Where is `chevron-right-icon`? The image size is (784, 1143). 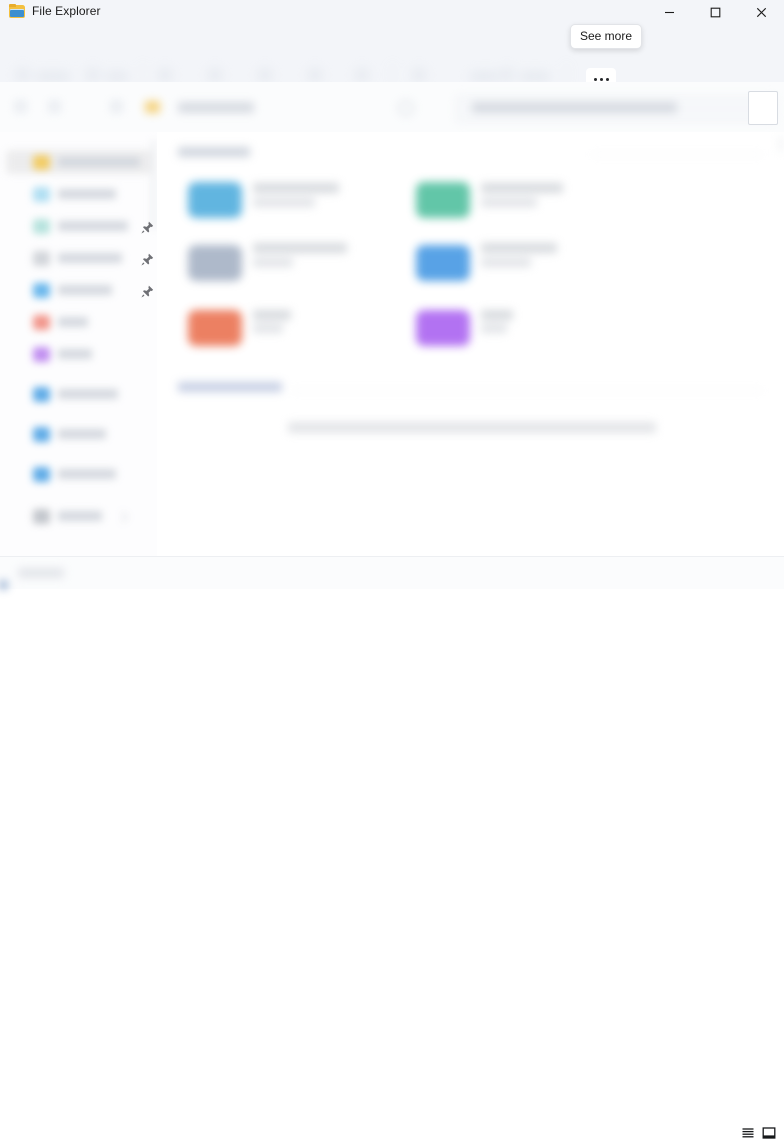
chevron-right-icon is located at coordinates (122, 517).